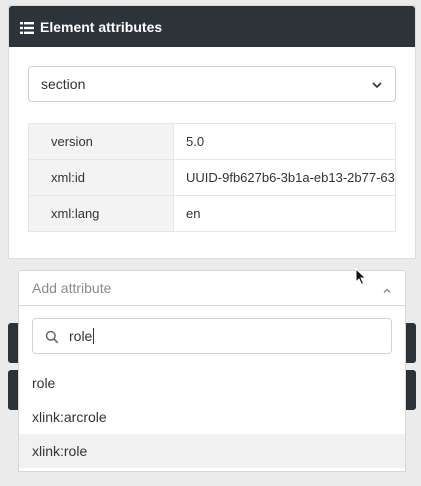  I want to click on table-row: xml:lang en, so click(212, 213).